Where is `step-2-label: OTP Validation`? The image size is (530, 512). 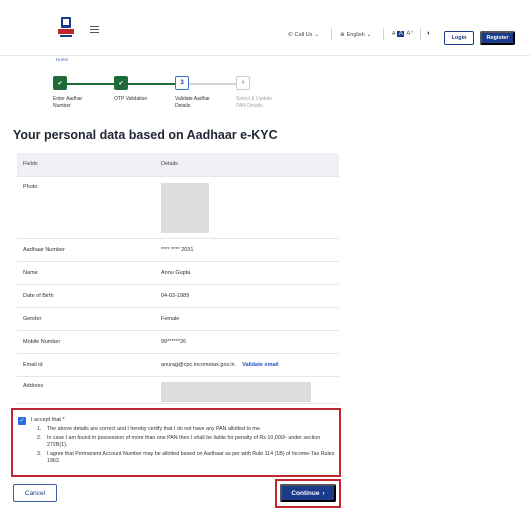 step-2-label: OTP Validation is located at coordinates (139, 99).